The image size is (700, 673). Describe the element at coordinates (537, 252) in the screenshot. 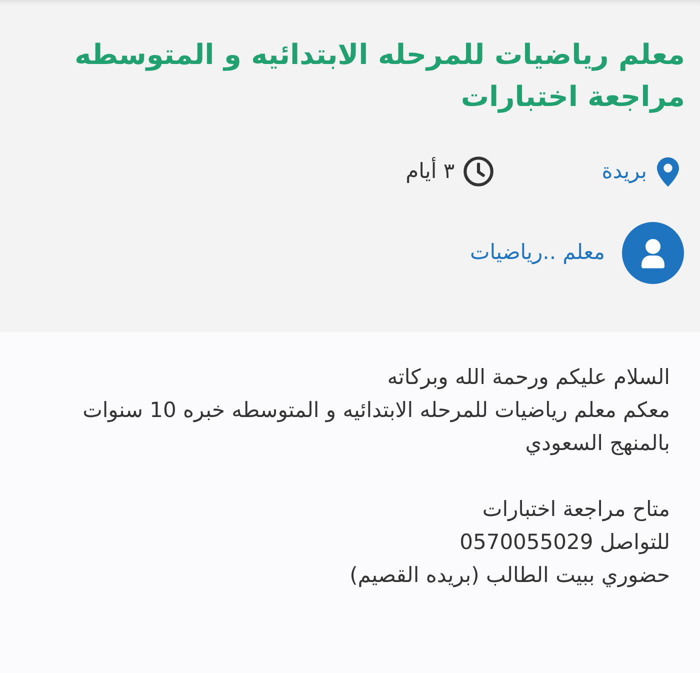

I see `author-link: معلم ..رياضيات` at that location.